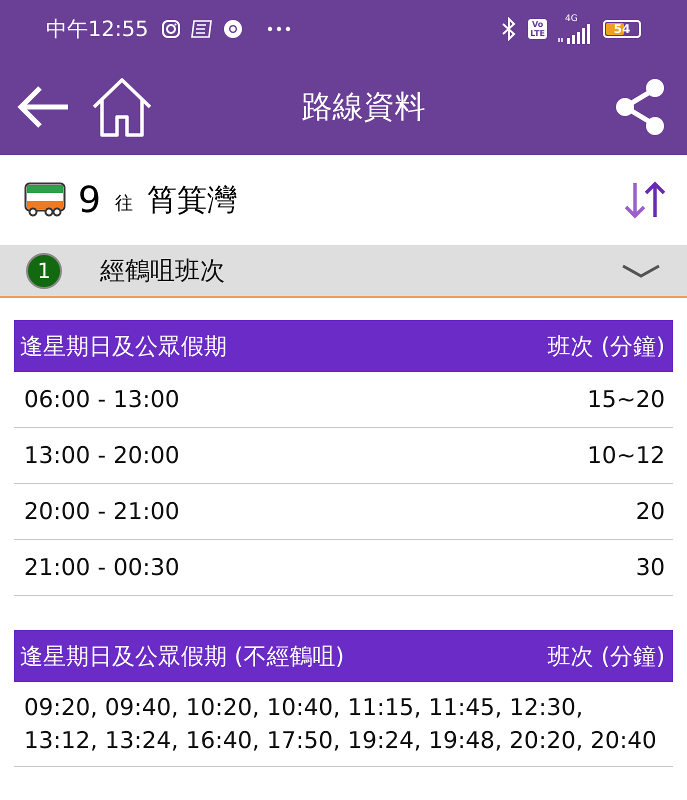  I want to click on time-range-cell: 20:00 - 21:00, so click(102, 511).